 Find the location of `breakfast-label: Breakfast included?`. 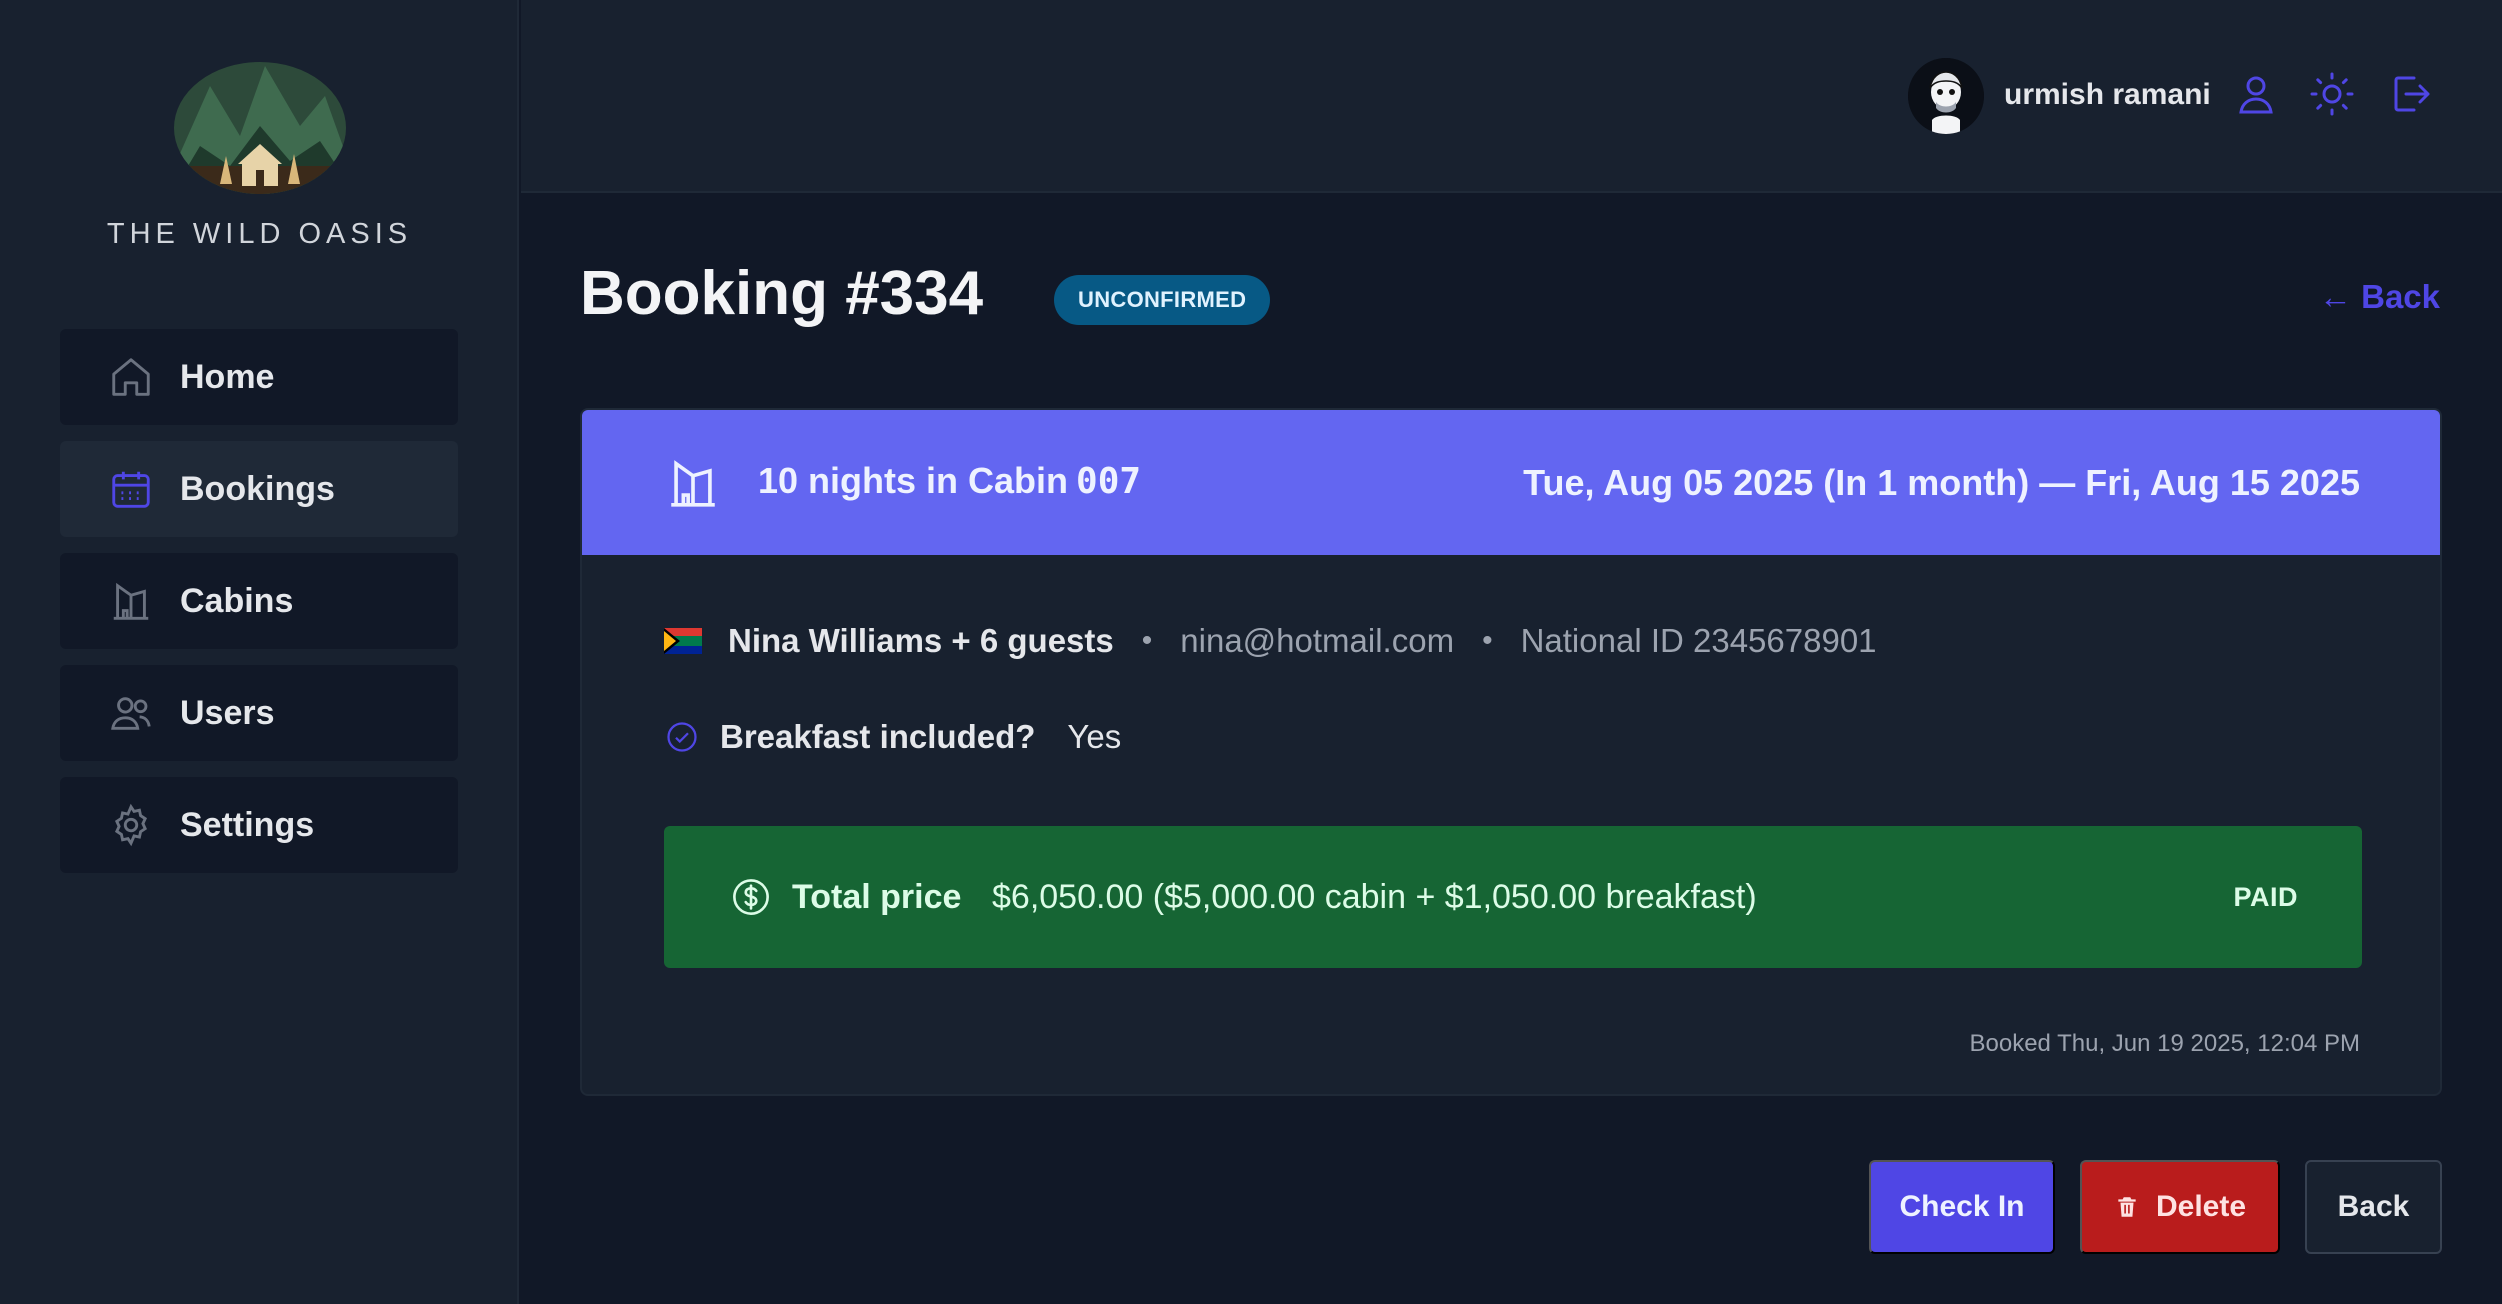

breakfast-label: Breakfast included? is located at coordinates (878, 736).